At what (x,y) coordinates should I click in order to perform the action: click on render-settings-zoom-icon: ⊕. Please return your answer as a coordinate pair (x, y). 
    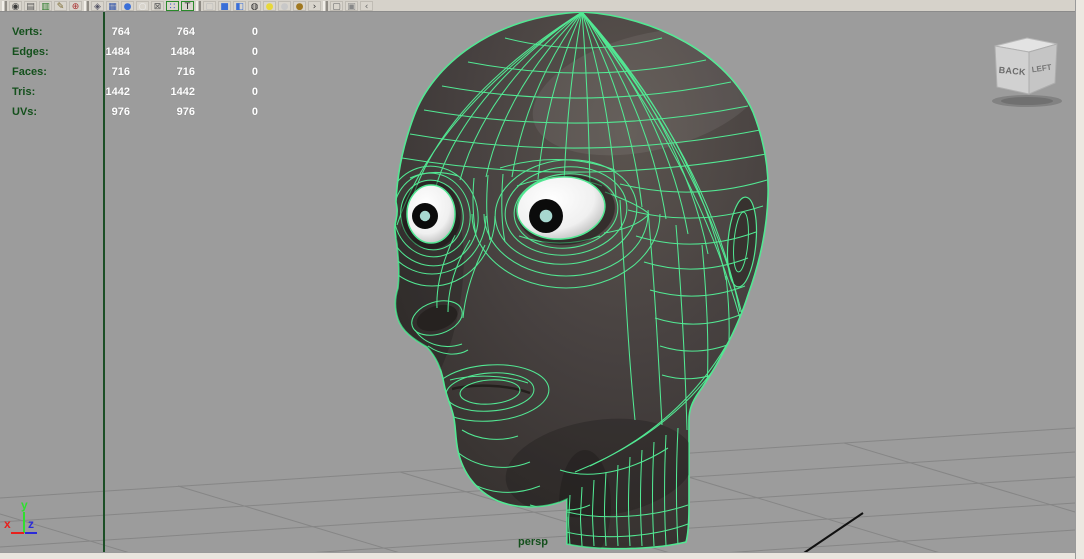
    Looking at the image, I should click on (75, 5).